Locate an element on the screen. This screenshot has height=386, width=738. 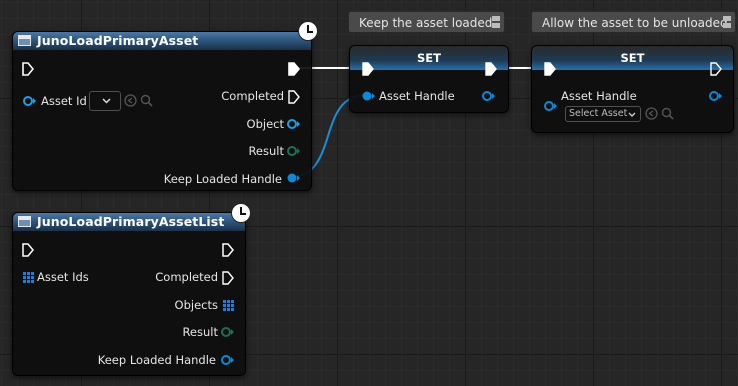
asset-id-label: Asset Id is located at coordinates (64, 101).